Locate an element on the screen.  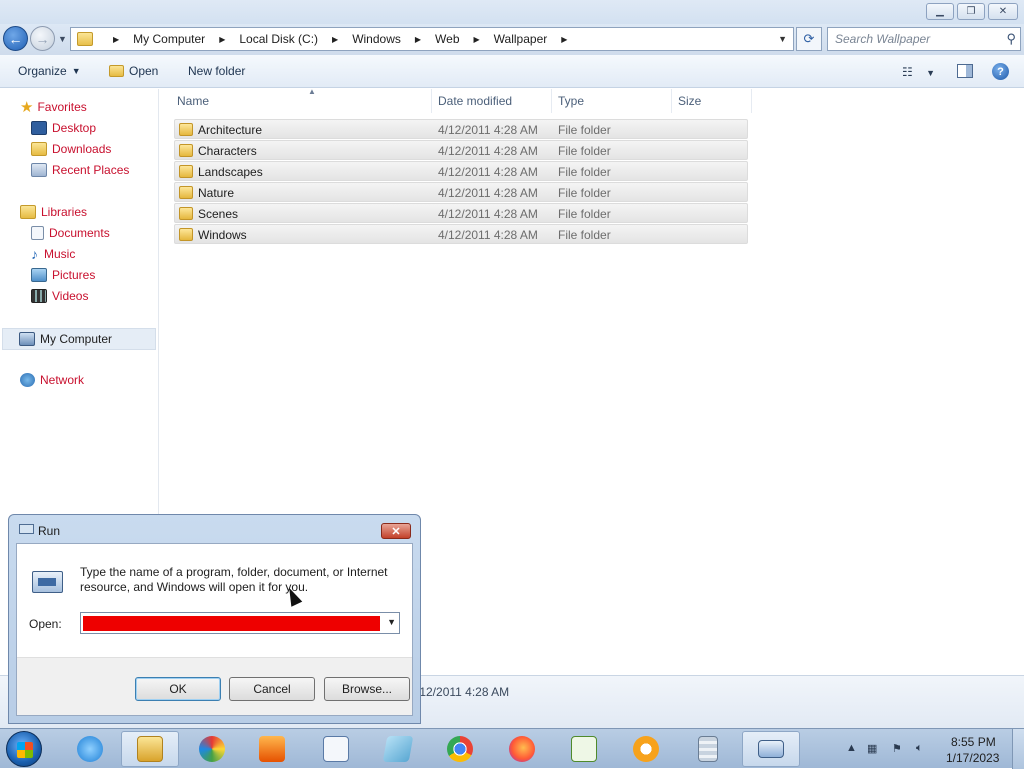
music-icon: ♪ is located at coordinates (34, 254).